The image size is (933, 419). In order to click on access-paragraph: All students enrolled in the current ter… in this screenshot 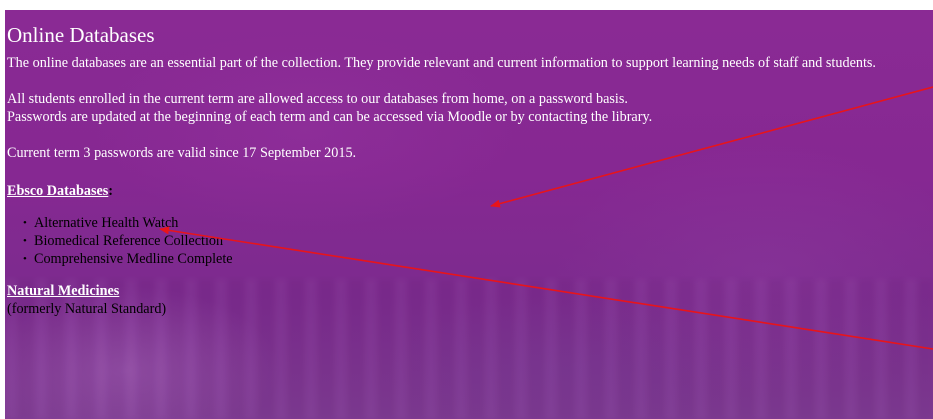, I will do `click(463, 108)`.